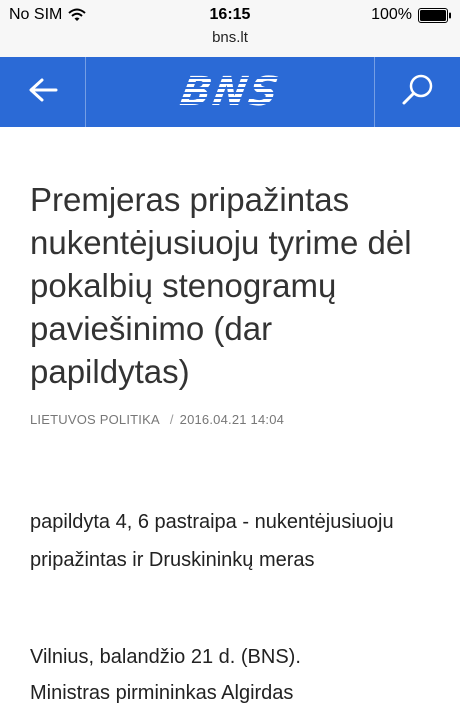 The height and width of the screenshot is (712, 460). I want to click on battery-indicator: 100%, so click(411, 15).